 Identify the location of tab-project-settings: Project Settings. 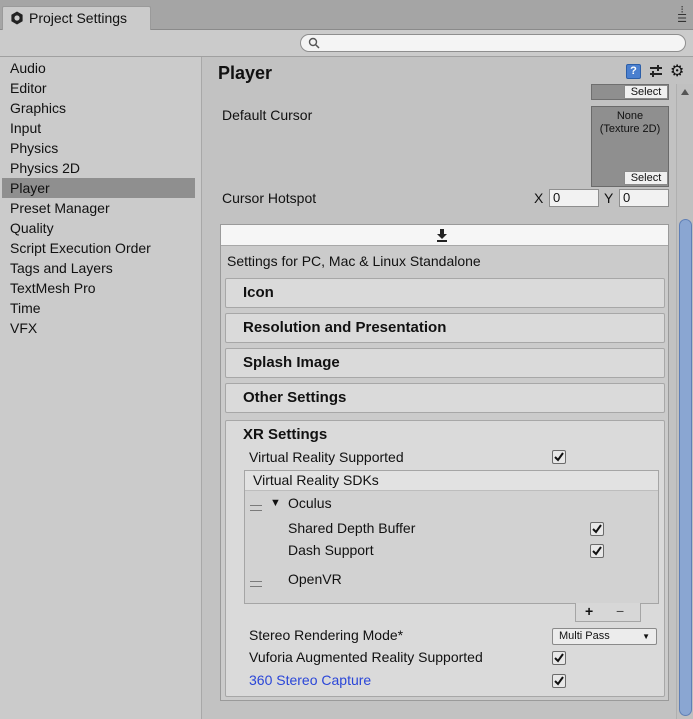
(76, 18).